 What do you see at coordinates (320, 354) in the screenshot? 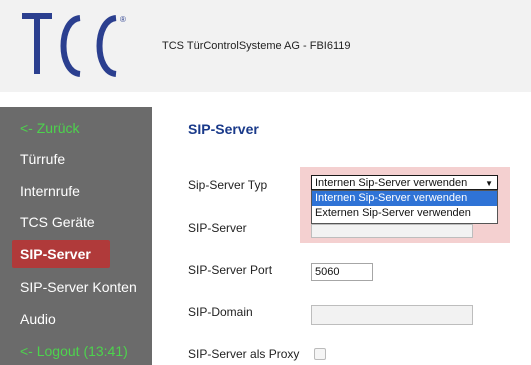
I see `sip-server-proxy-checkbox` at bounding box center [320, 354].